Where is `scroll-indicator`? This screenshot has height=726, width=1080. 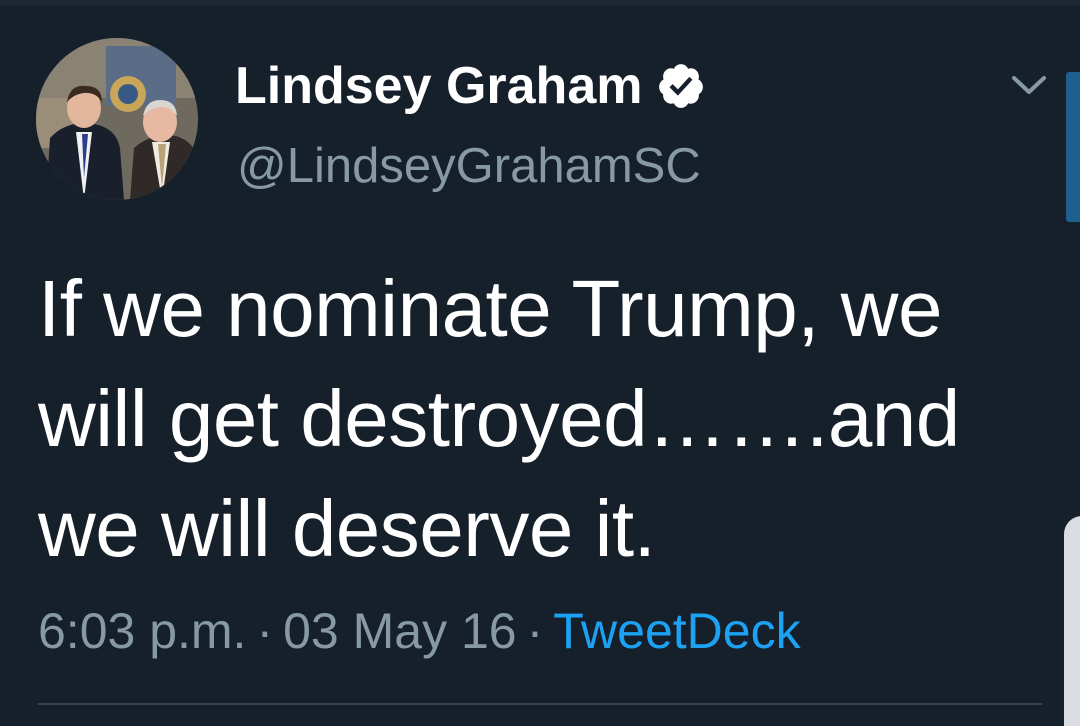
scroll-indicator is located at coordinates (1073, 147).